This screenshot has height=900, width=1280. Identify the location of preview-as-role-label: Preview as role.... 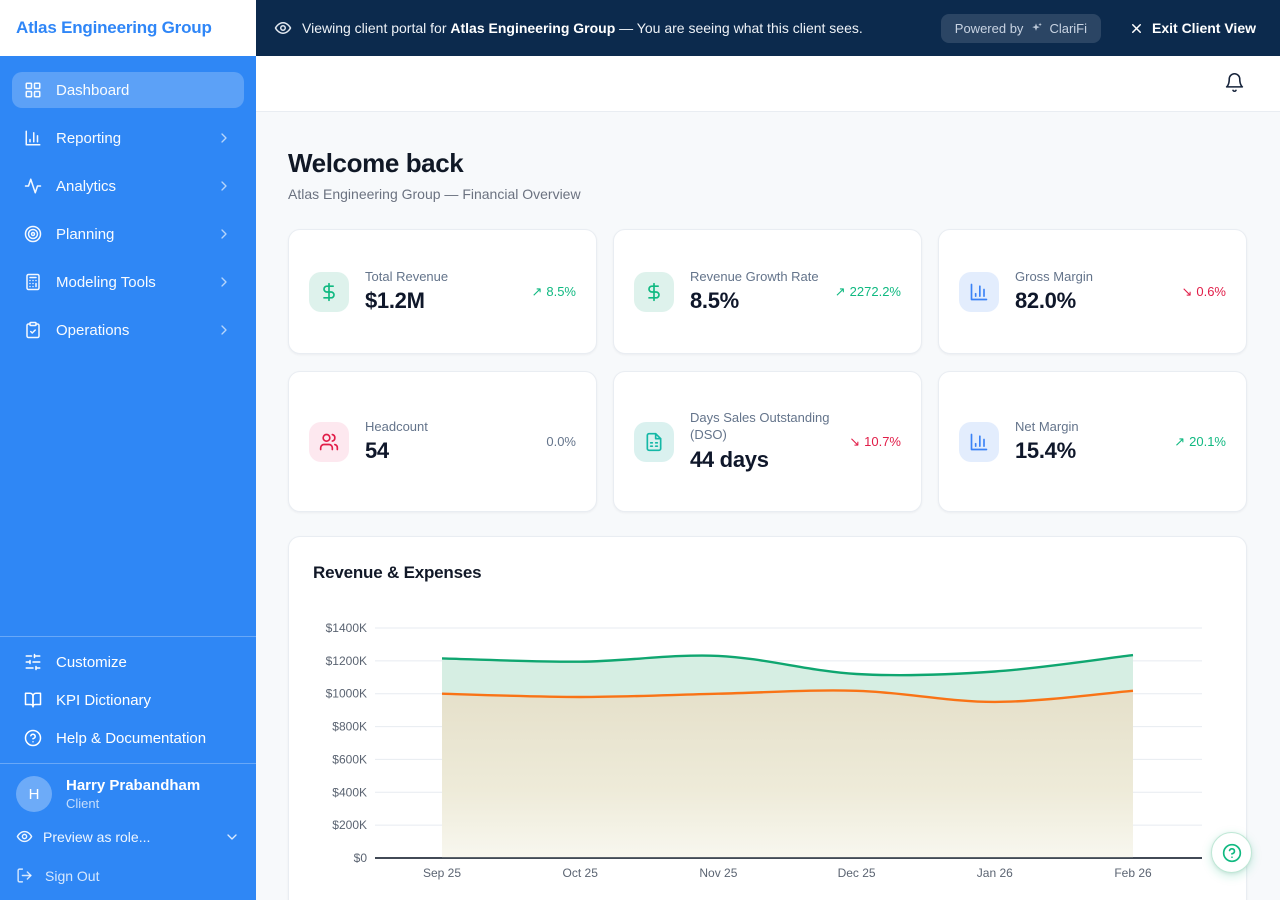
(97, 836).